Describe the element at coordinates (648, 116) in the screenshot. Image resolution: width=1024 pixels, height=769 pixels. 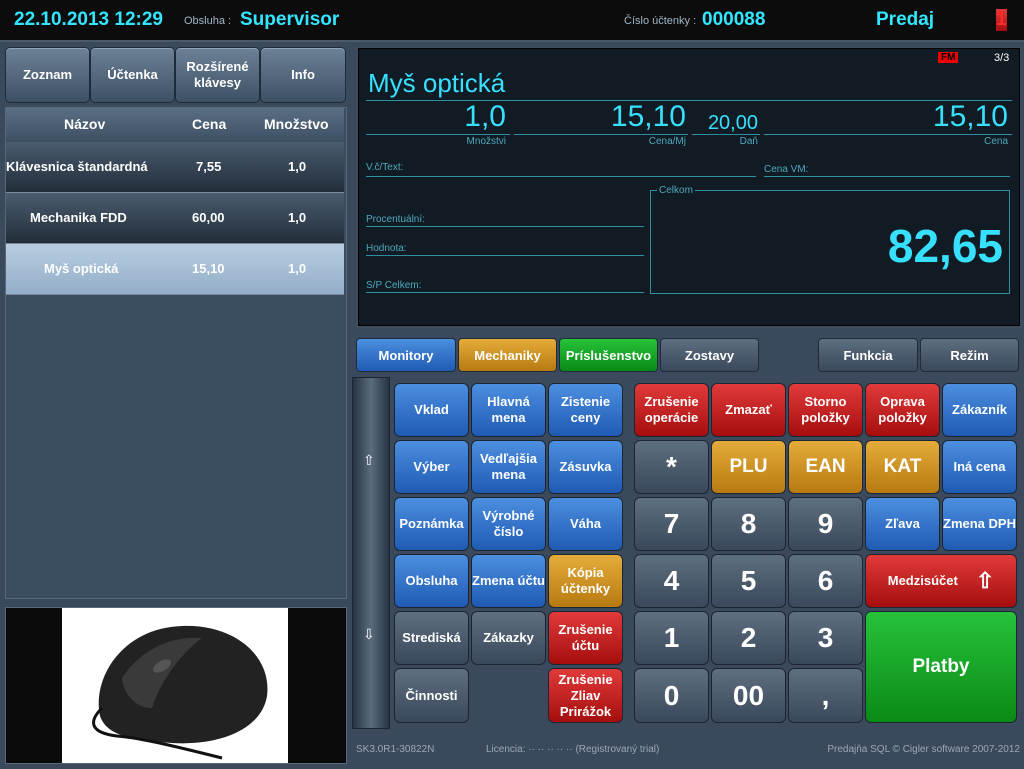
I see `unit-price-value: 15,10` at that location.